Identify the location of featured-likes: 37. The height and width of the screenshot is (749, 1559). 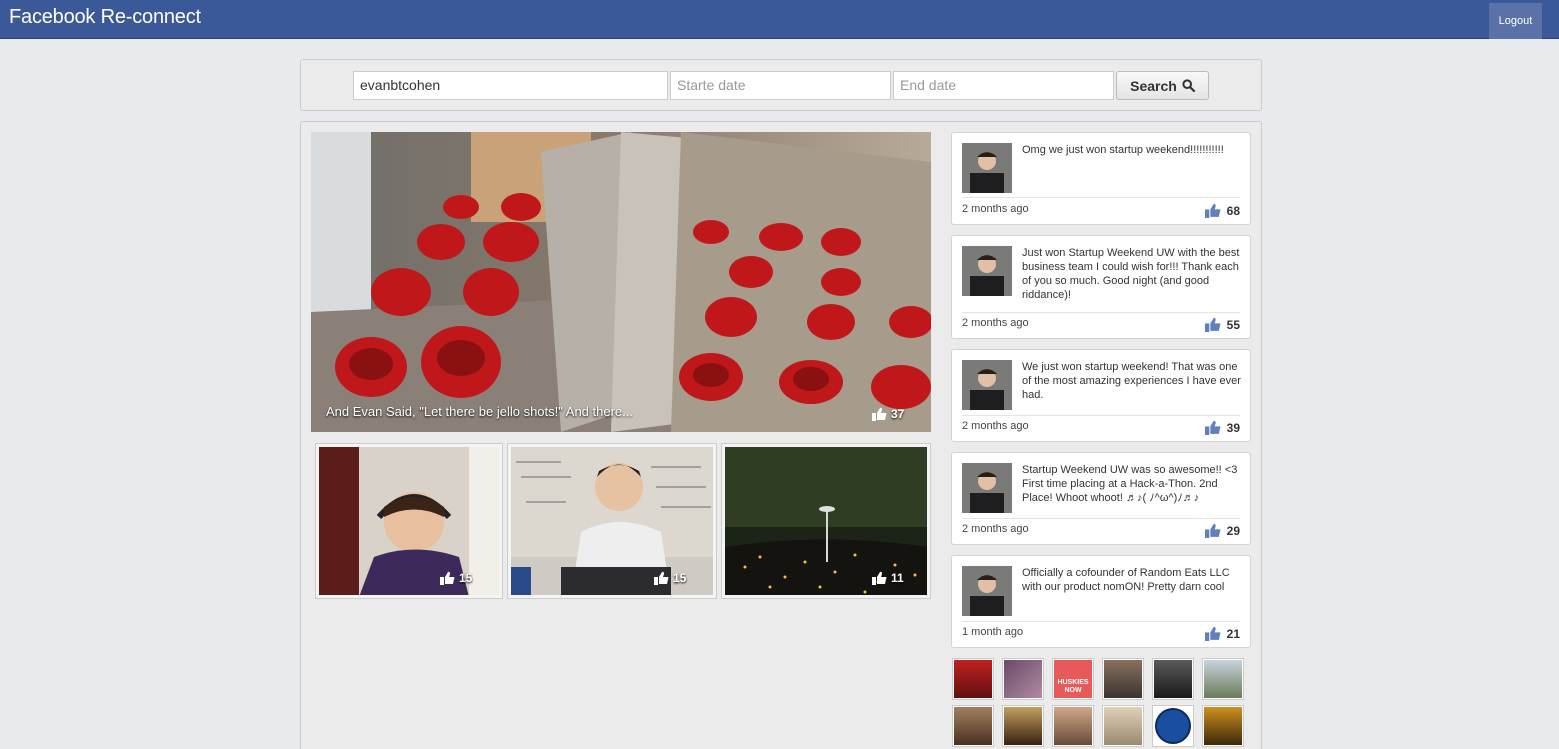
(888, 414).